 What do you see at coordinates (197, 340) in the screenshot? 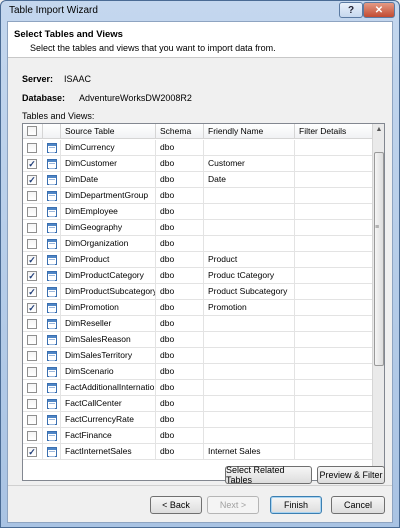
I see `table-row: DimSalesReason dbo` at bounding box center [197, 340].